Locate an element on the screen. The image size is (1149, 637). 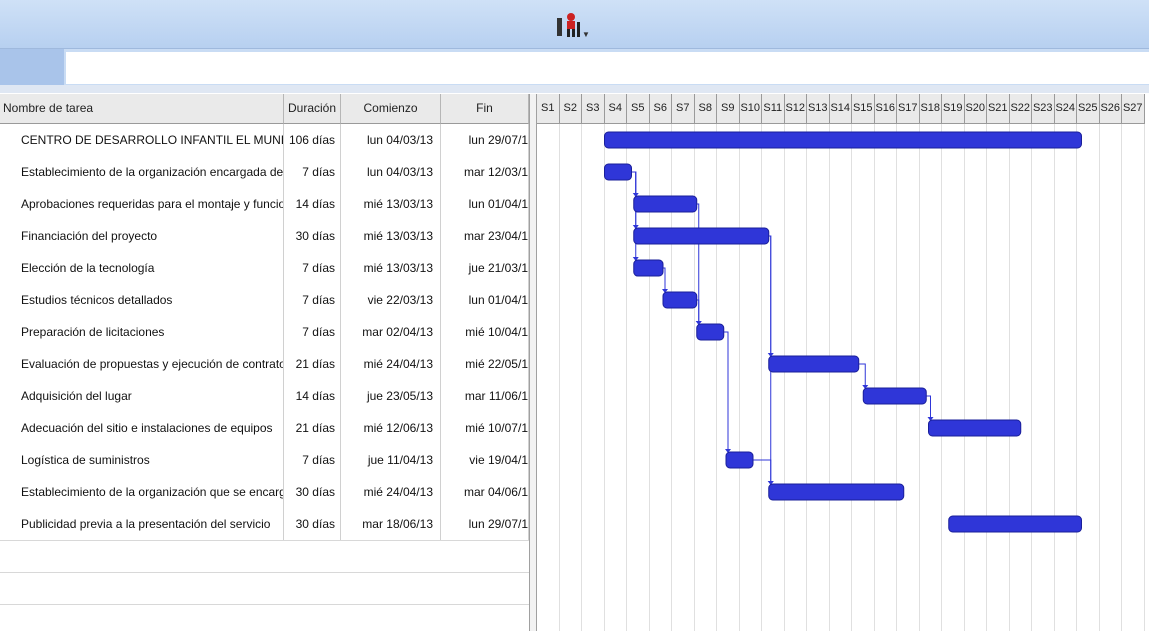
task-name-cell: Logística de suministros is located at coordinates (142, 460).